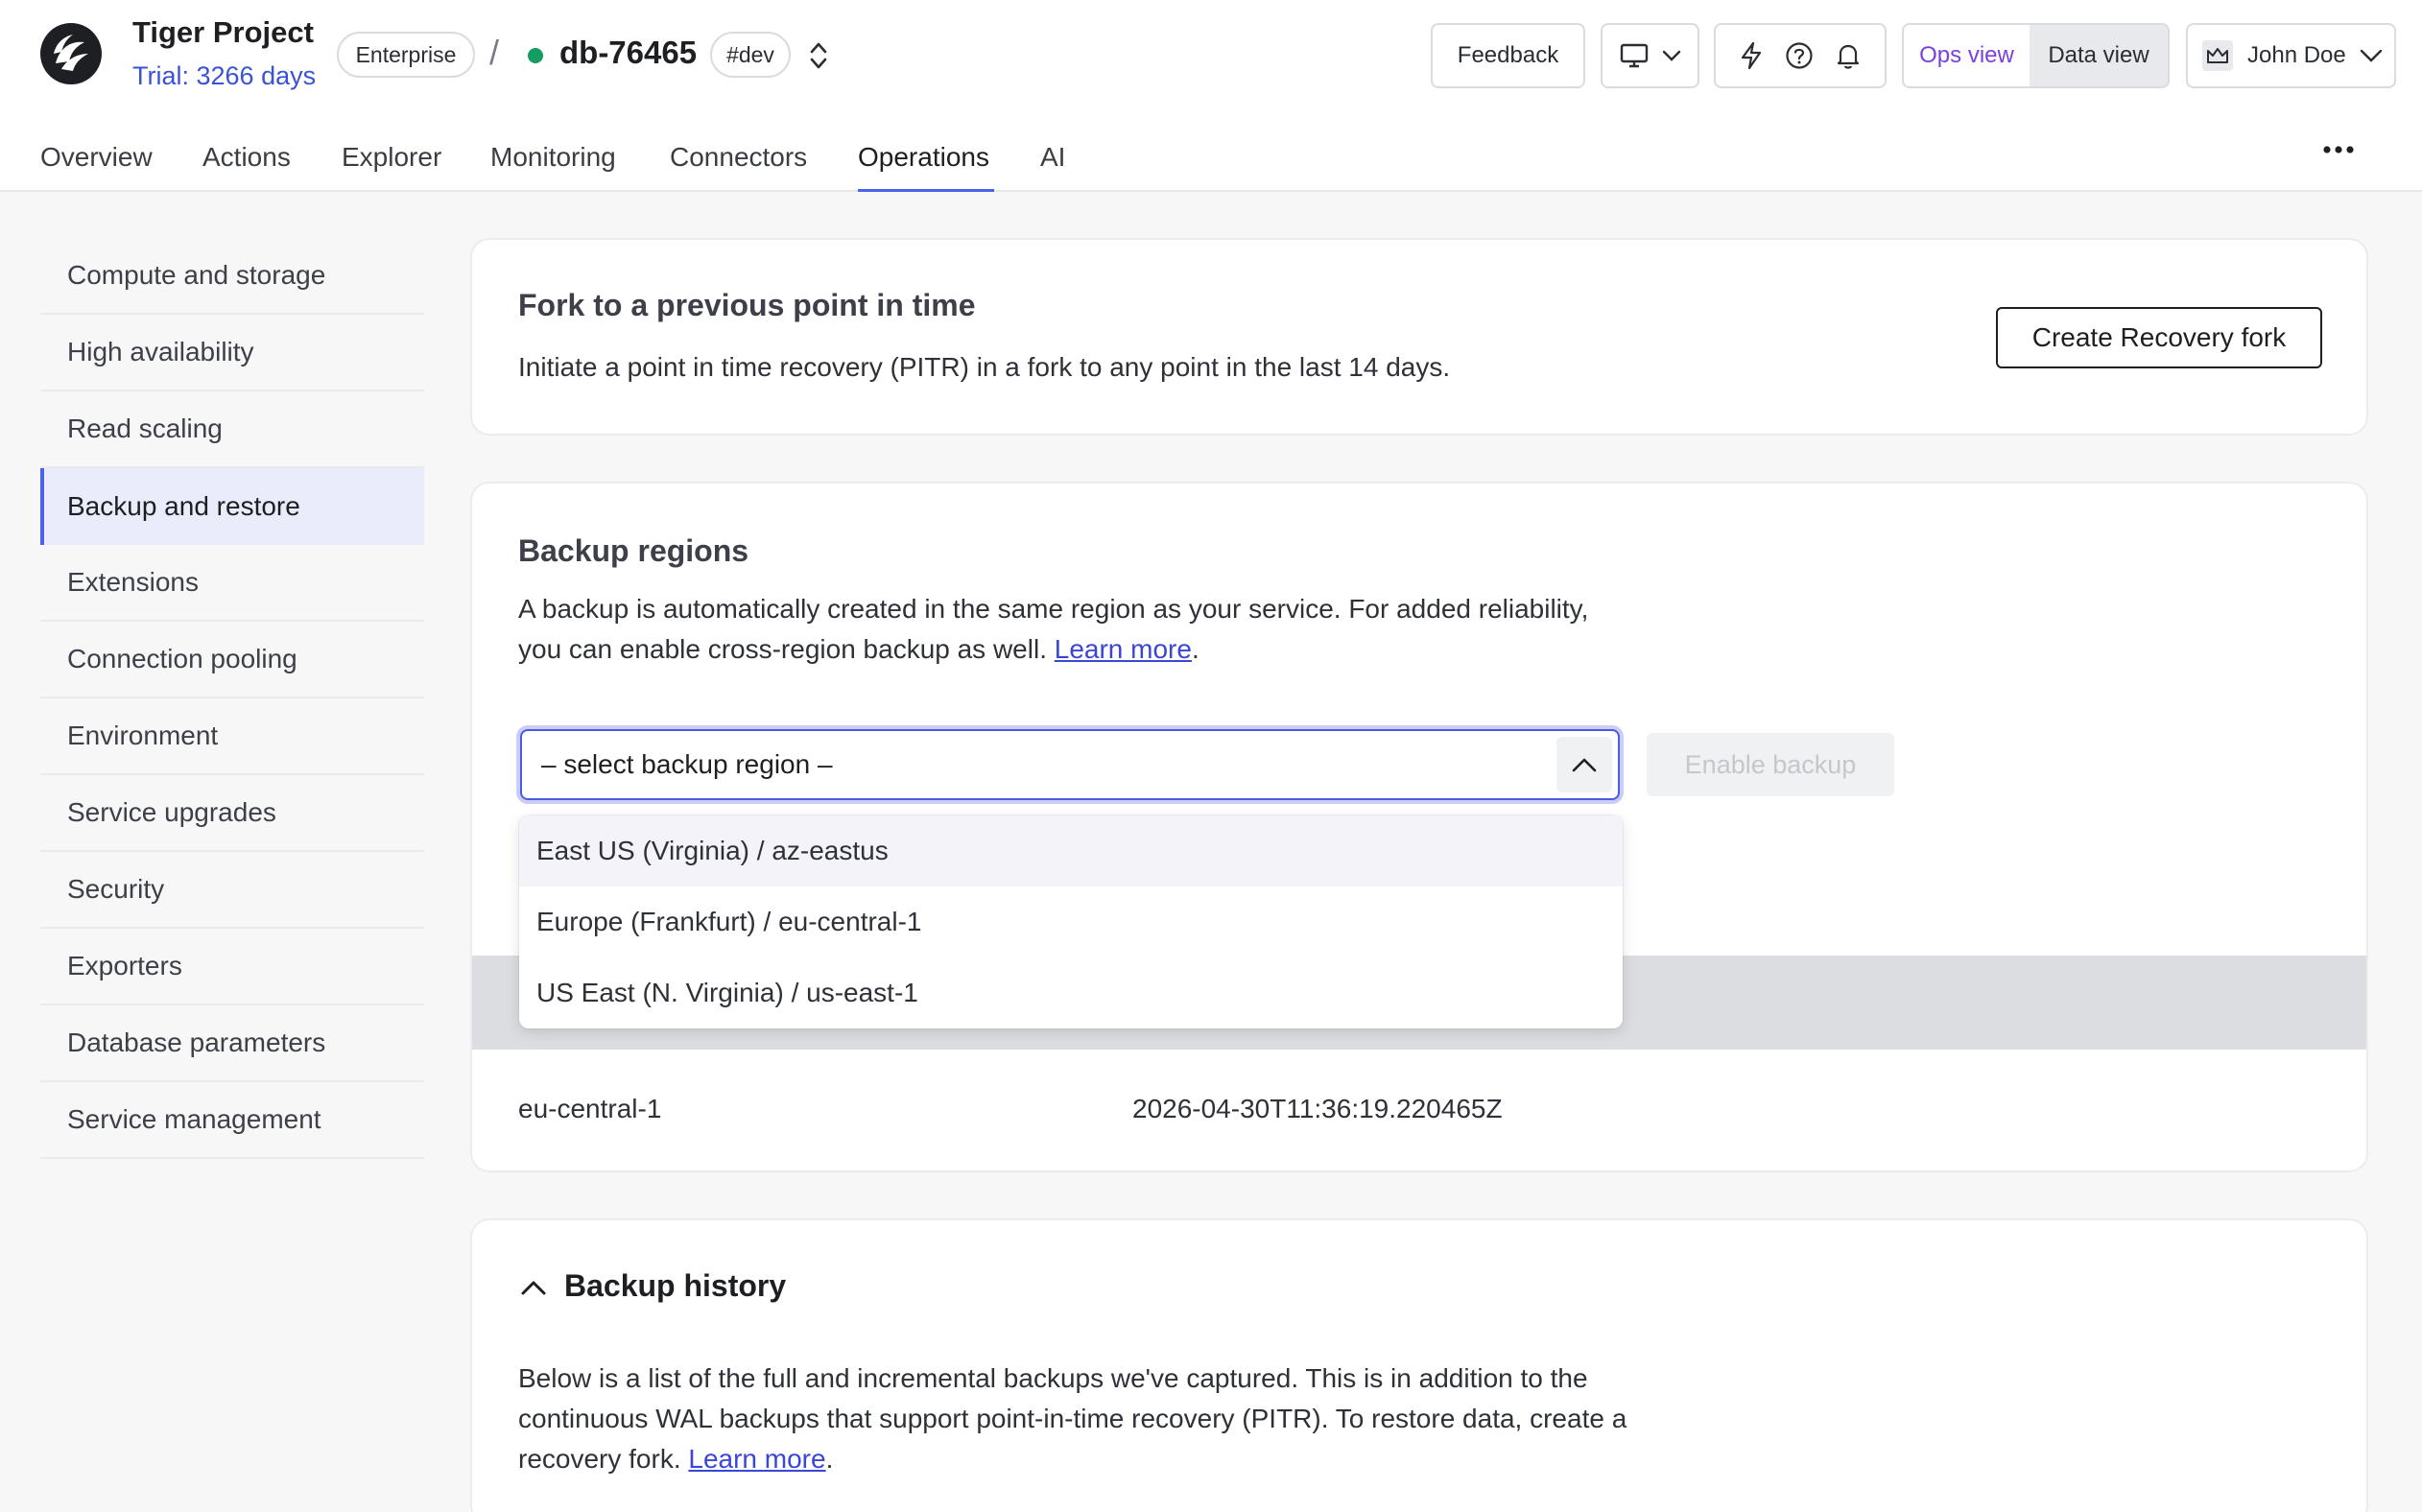 This screenshot has width=2422, height=1512. I want to click on view-toggle: Ops view Data view, so click(2036, 55).